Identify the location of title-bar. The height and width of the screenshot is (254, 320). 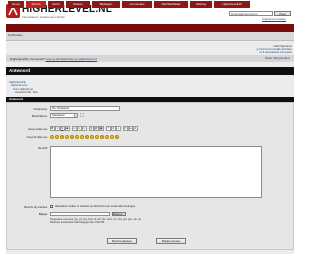
(150, 71).